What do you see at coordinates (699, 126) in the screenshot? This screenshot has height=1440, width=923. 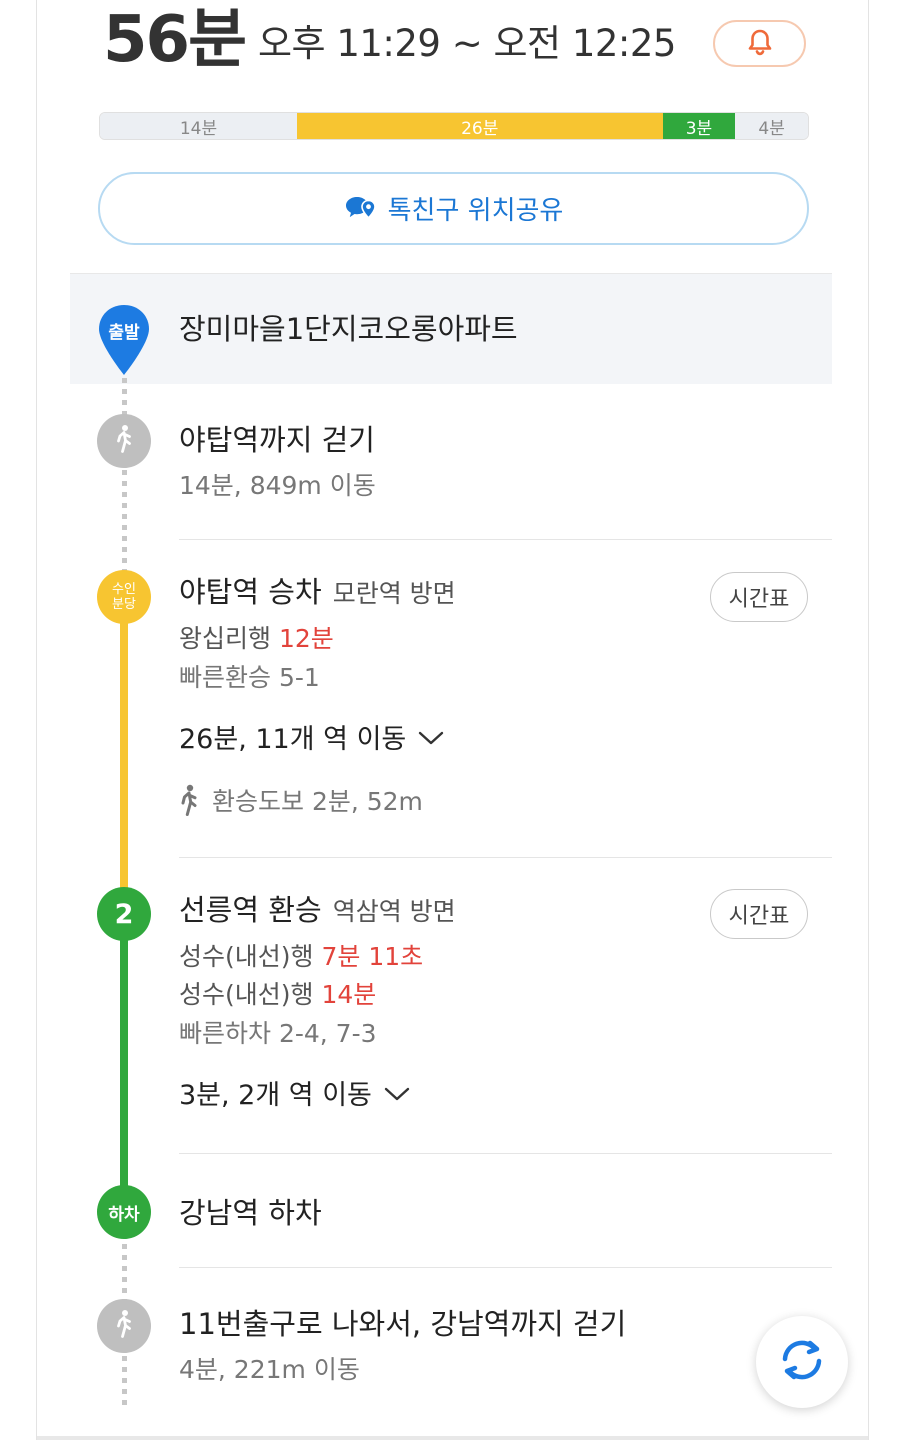 I see `duration-segment: 3분` at bounding box center [699, 126].